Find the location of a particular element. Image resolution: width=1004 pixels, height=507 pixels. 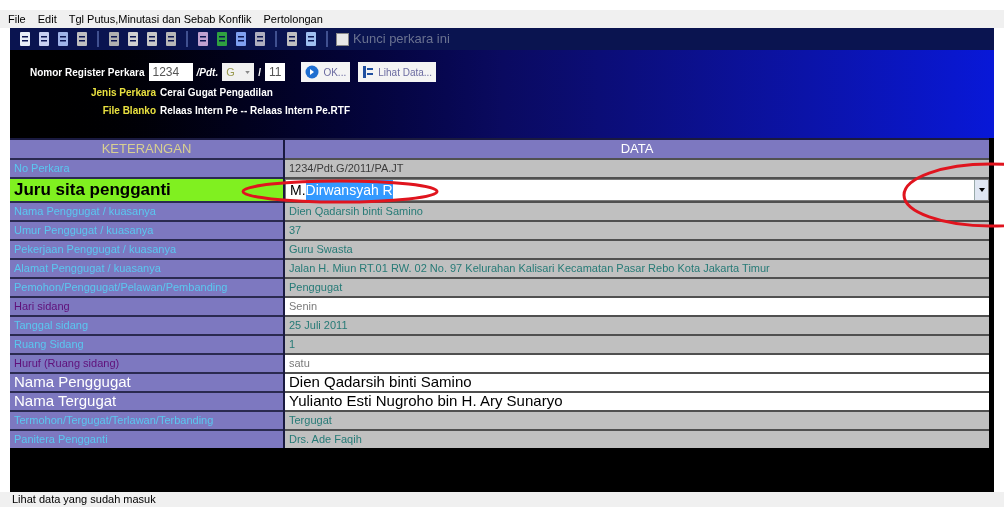

field-value: satu is located at coordinates (637, 363).